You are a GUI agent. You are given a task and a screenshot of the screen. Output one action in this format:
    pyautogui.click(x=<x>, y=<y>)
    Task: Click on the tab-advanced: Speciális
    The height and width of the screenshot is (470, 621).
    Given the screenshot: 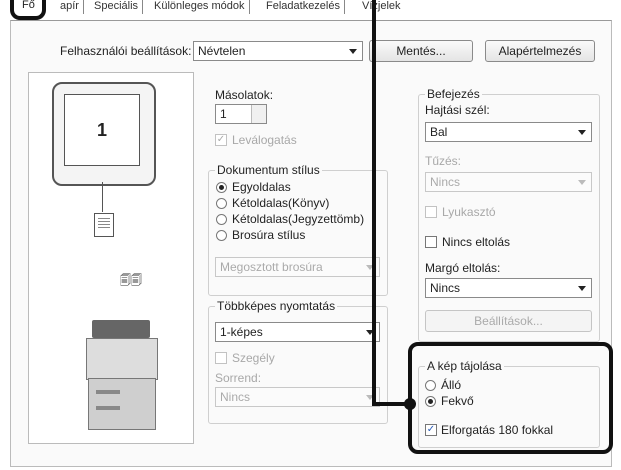 What is the action you would take?
    pyautogui.click(x=117, y=7)
    